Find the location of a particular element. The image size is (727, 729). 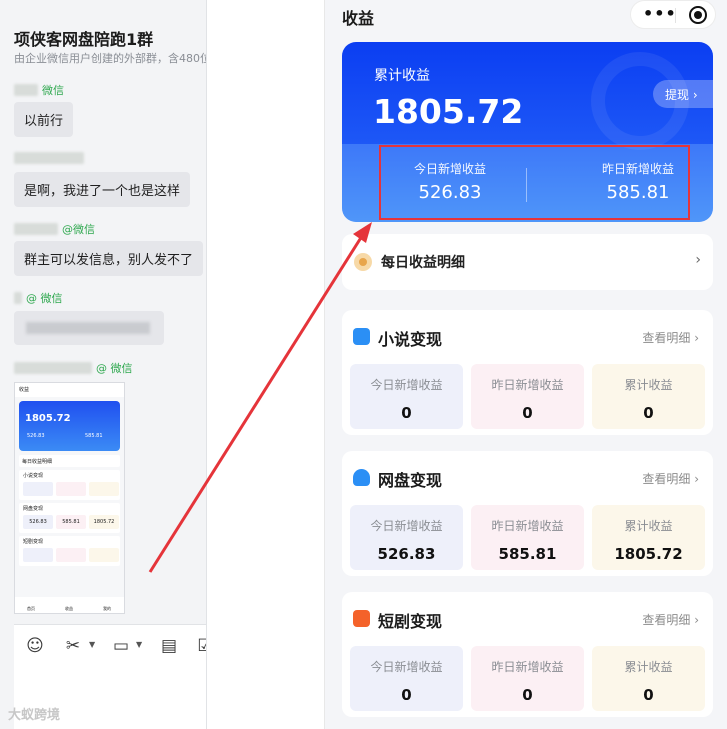

cloud-upload-icon is located at coordinates (361, 477).